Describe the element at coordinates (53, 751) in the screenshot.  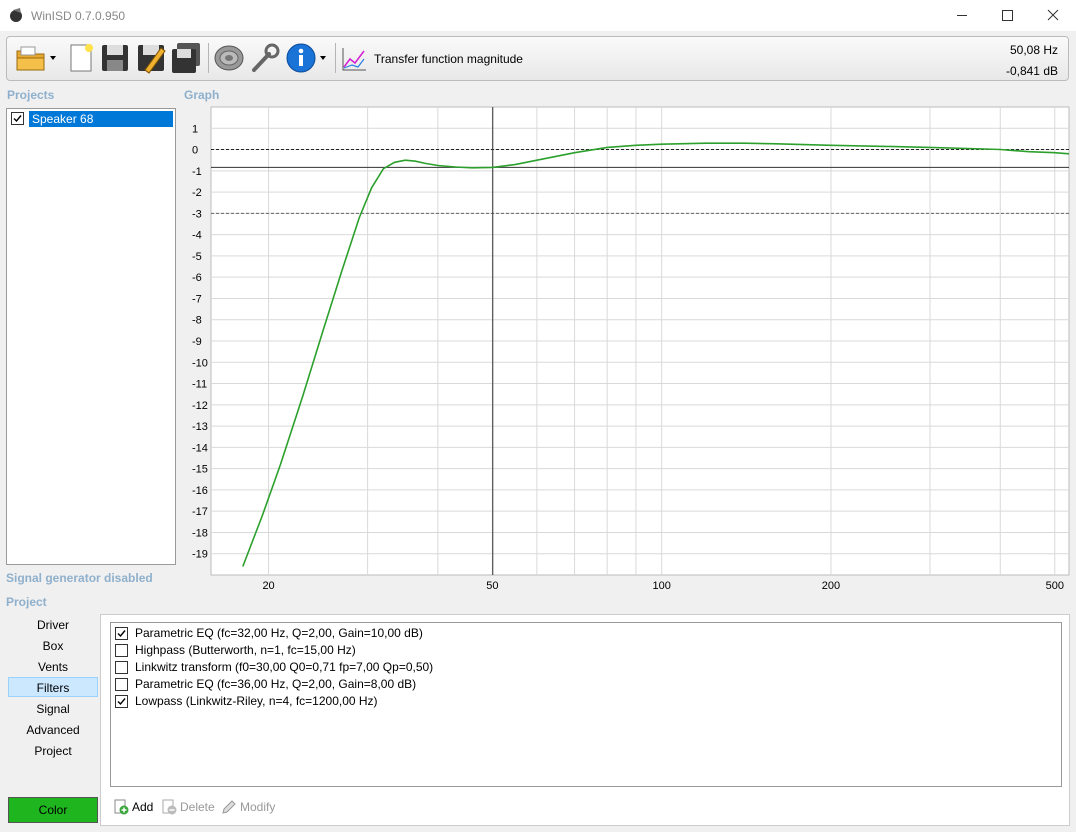
I see `nav-project: Project` at that location.